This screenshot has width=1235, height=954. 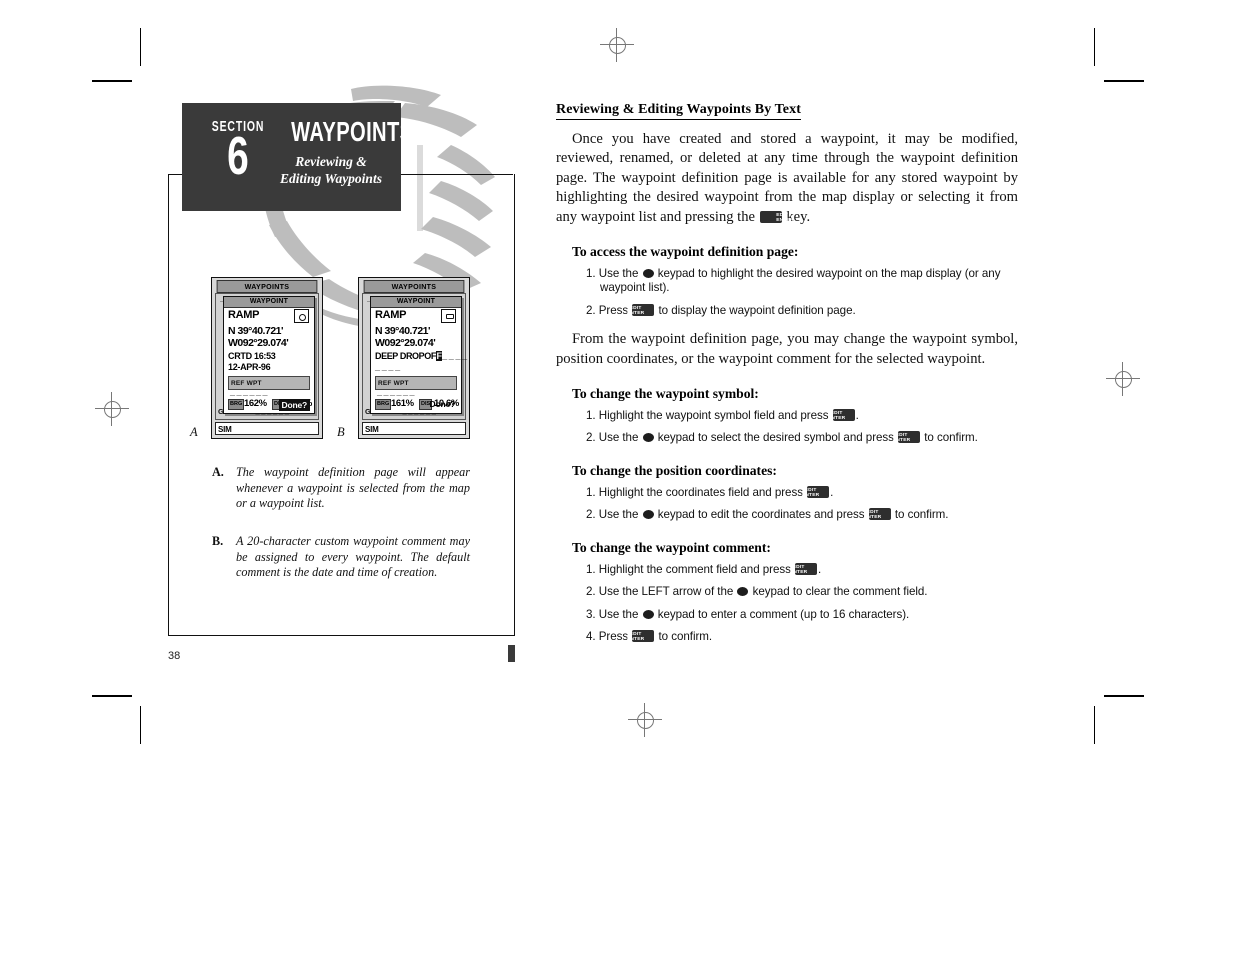 I want to click on crop-mark-top-right-vertical, so click(x=1094, y=47).